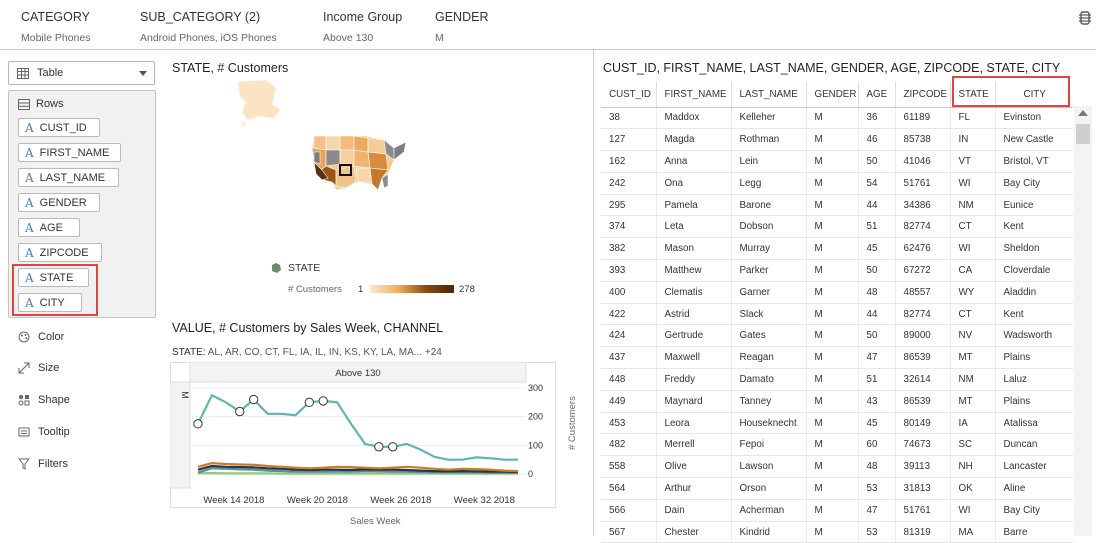 The height and width of the screenshot is (543, 1096). I want to click on table-cell: SC, so click(973, 445).